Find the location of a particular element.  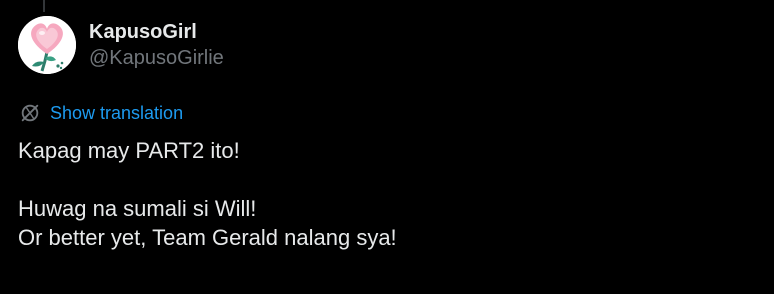

heart-flower-avatar-icon is located at coordinates (47, 45).